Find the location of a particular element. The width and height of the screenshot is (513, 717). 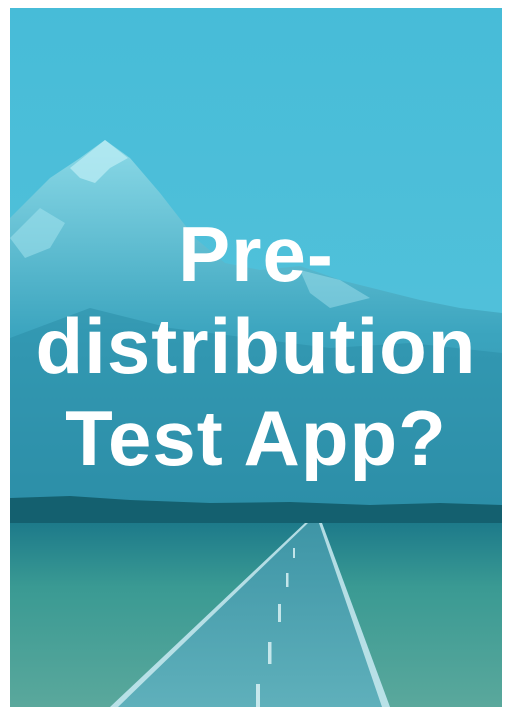

cover-title-line-2: distribution is located at coordinates (256, 346).